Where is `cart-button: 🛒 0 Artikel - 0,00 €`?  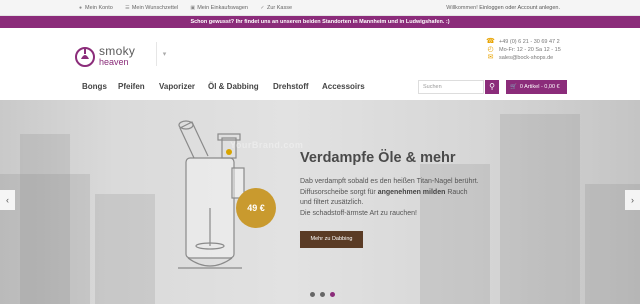 cart-button: 🛒 0 Artikel - 0,00 € is located at coordinates (536, 87).